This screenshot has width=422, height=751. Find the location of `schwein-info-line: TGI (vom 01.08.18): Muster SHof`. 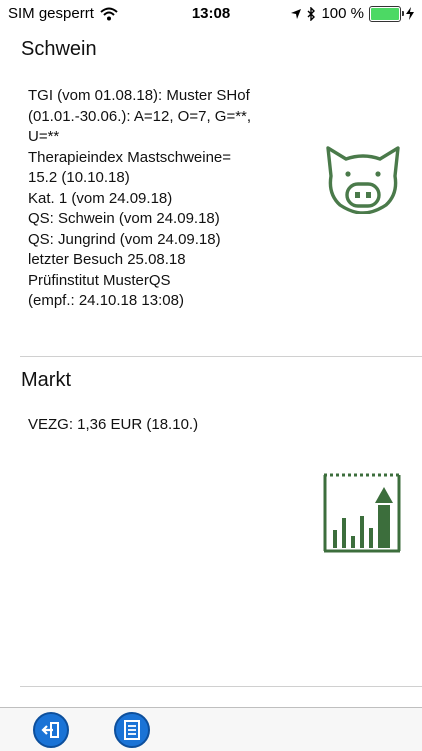

schwein-info-line: TGI (vom 01.08.18): Muster SHof is located at coordinates (139, 95).